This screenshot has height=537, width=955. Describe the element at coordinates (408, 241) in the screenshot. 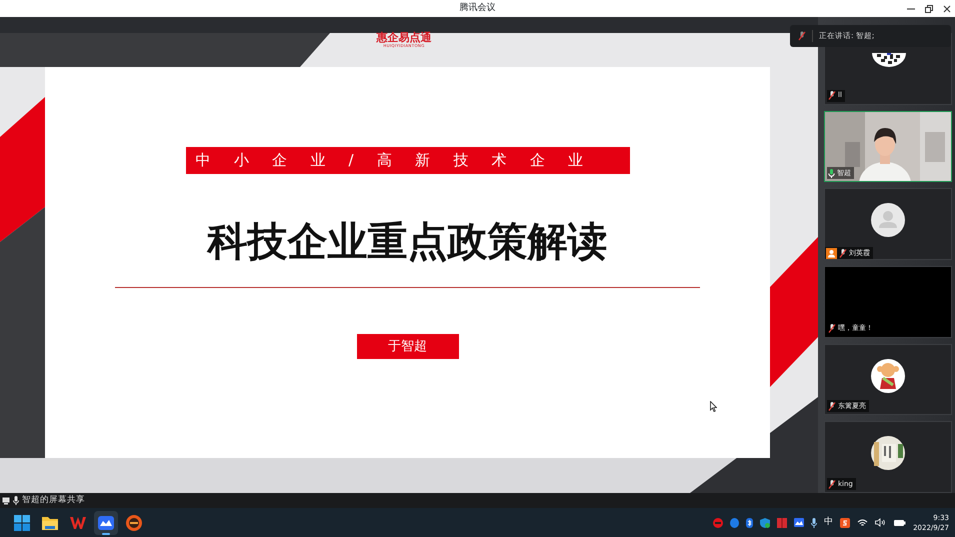

I see `slide-title: 科技企业重点政策解读` at that location.